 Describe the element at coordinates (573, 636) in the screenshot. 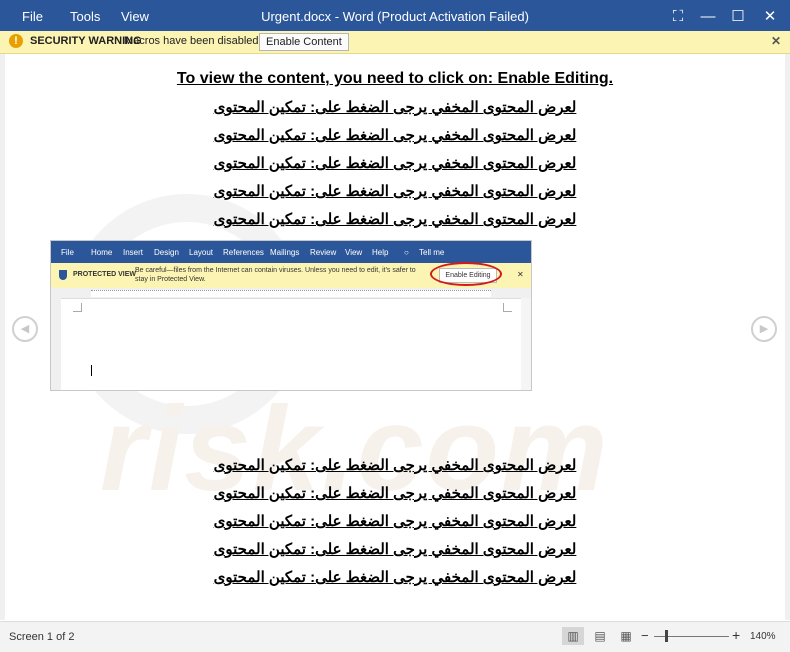

I see `read-mode-icon: ▥` at that location.